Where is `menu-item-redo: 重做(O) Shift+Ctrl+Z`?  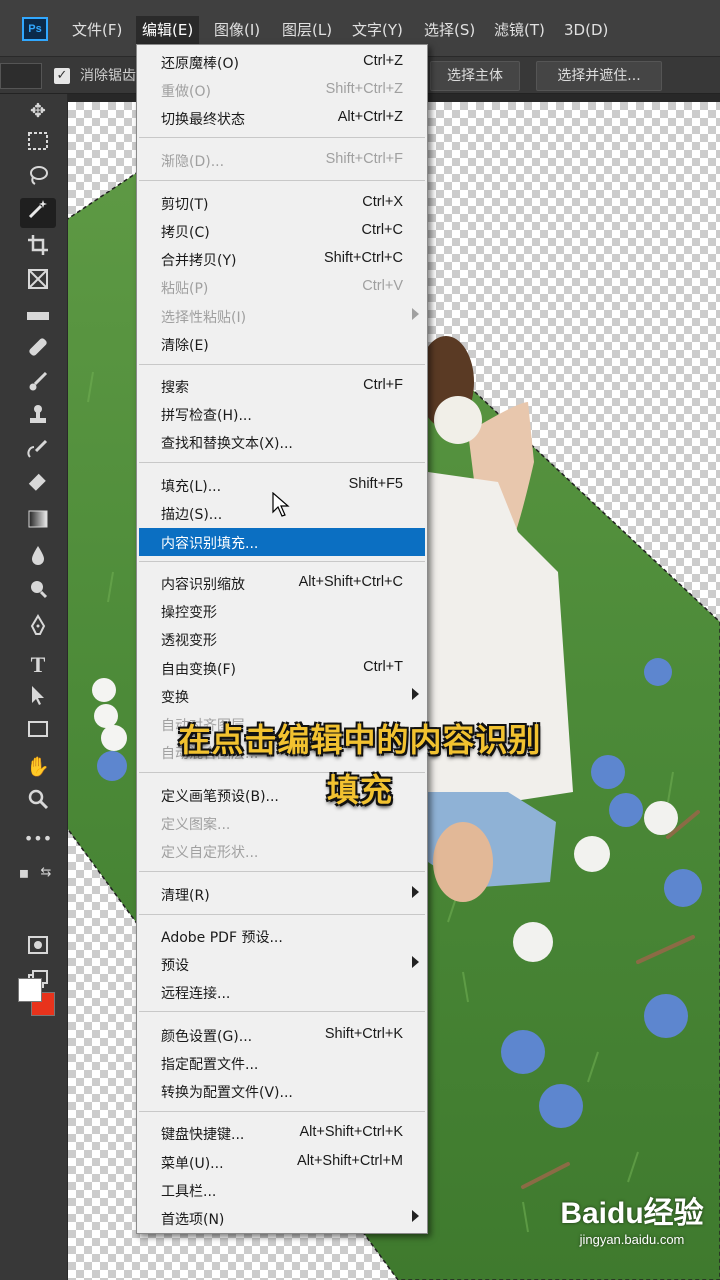 menu-item-redo: 重做(O) Shift+Ctrl+Z is located at coordinates (282, 90).